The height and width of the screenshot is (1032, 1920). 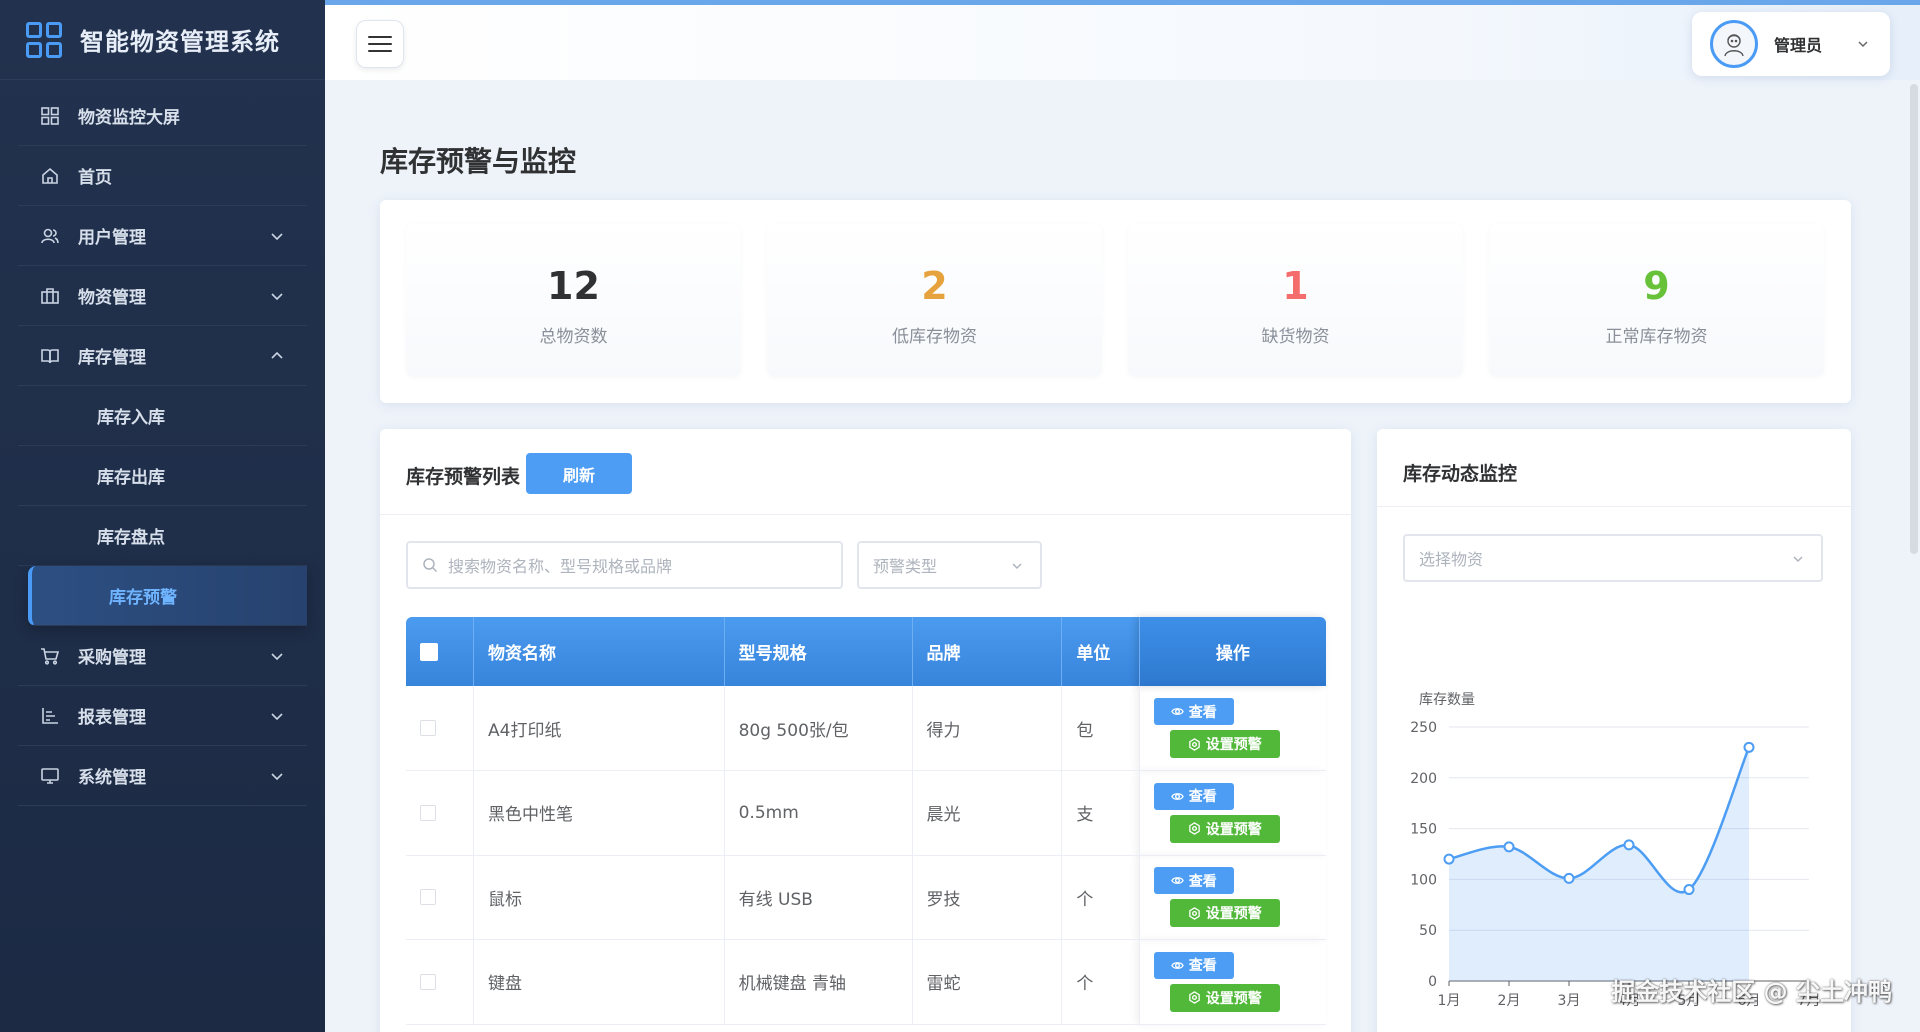 What do you see at coordinates (463, 477) in the screenshot?
I see `alert-list-title: 库存预警列表` at bounding box center [463, 477].